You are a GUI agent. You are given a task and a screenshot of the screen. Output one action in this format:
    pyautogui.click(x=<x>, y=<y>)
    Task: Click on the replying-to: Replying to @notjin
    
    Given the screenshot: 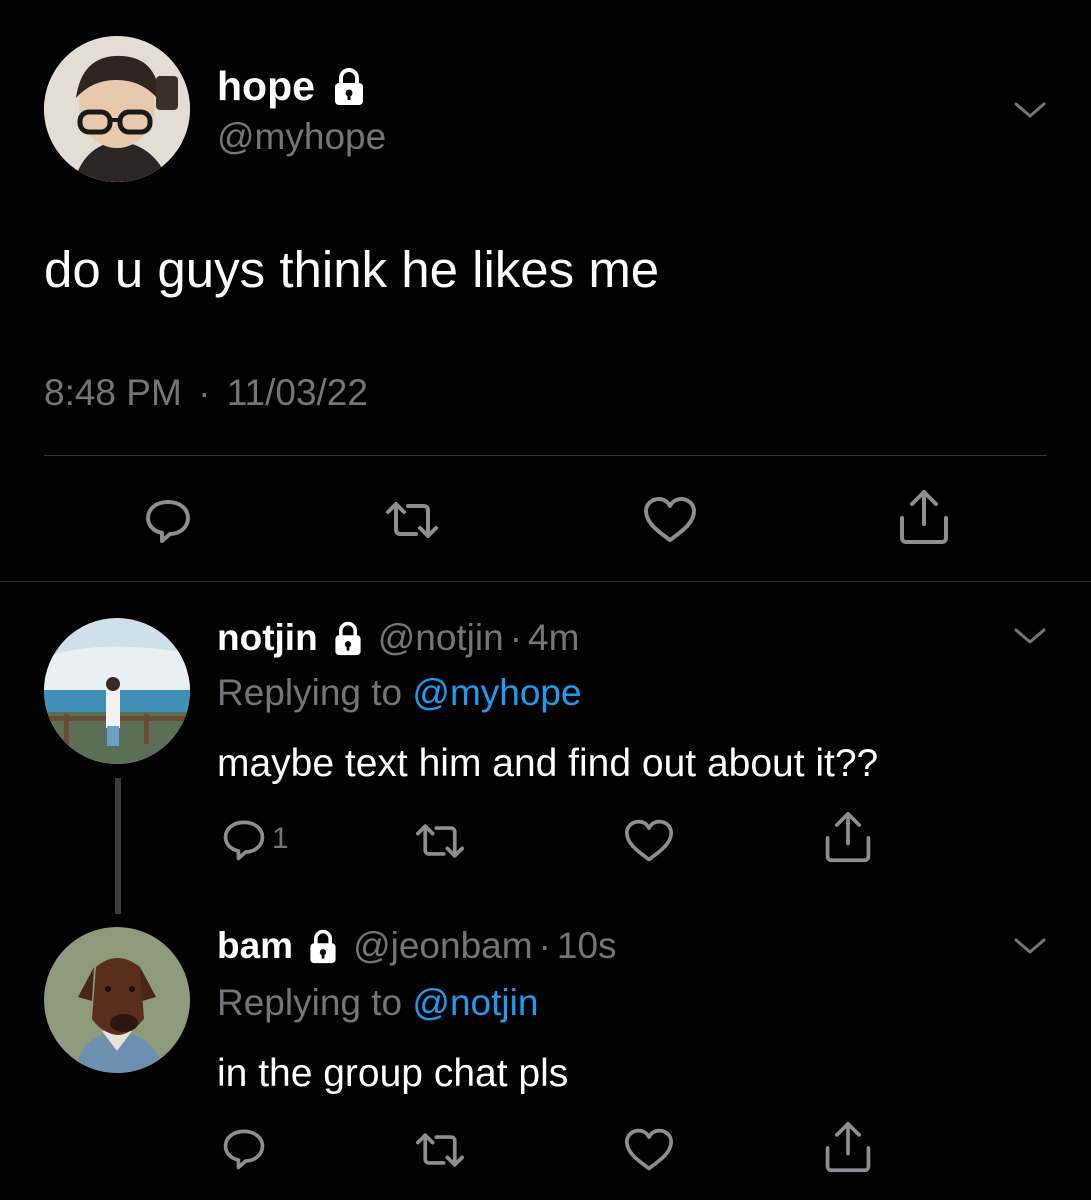 What is the action you would take?
    pyautogui.click(x=377, y=1003)
    